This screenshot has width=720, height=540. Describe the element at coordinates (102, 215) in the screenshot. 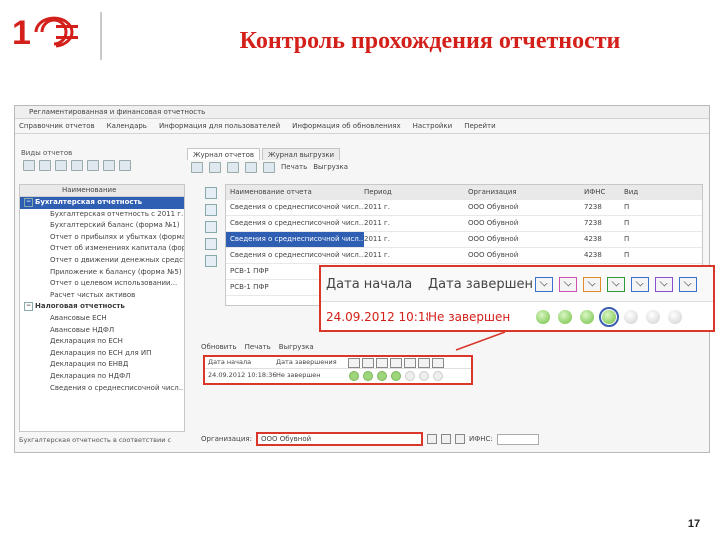

I see `tree-item: Бухгалтерская отчетность с 2011 г.` at that location.